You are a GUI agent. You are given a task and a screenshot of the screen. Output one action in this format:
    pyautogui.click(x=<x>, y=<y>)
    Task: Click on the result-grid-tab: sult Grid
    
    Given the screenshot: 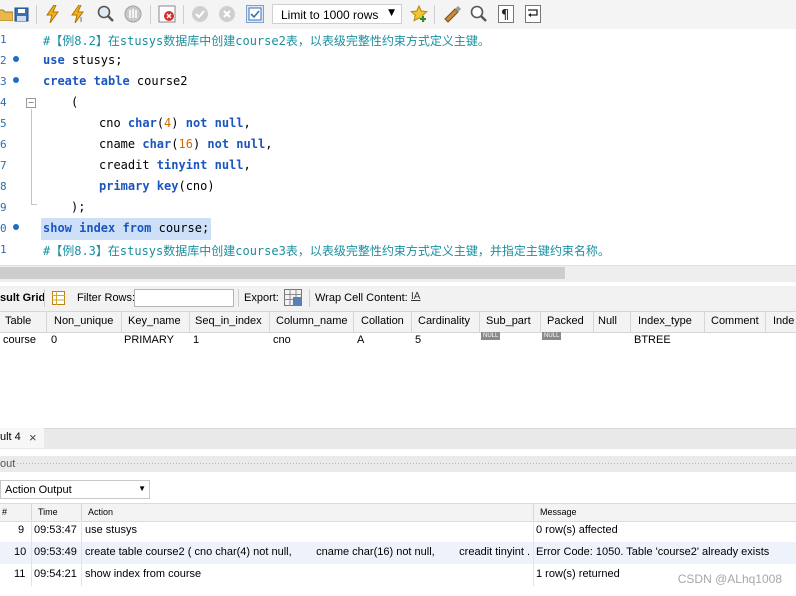 What is the action you would take?
    pyautogui.click(x=22, y=298)
    